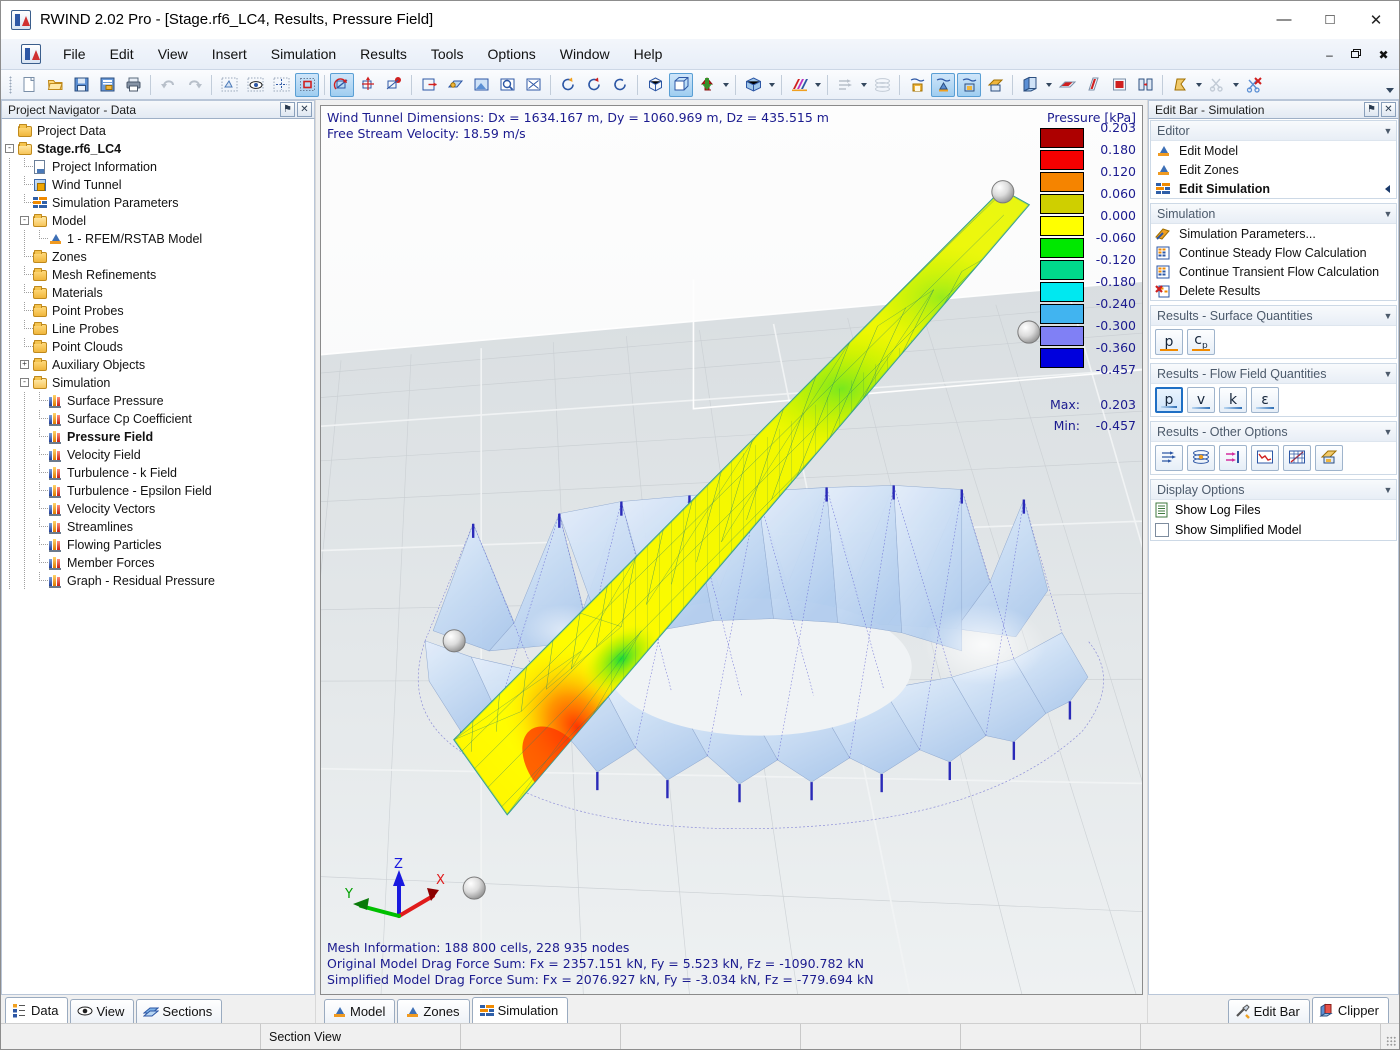 Image resolution: width=1400 pixels, height=1050 pixels. I want to click on menu-help: Help, so click(648, 54).